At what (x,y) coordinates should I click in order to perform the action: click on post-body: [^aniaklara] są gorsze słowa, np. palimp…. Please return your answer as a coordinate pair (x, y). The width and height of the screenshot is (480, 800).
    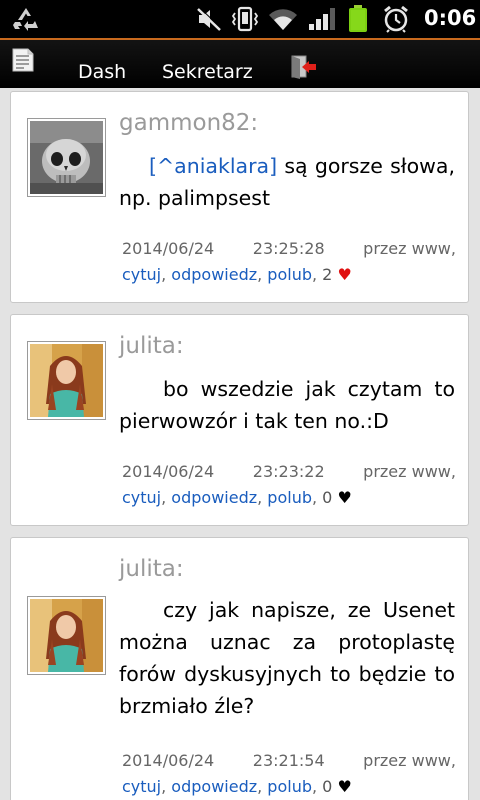
    Looking at the image, I should click on (287, 182).